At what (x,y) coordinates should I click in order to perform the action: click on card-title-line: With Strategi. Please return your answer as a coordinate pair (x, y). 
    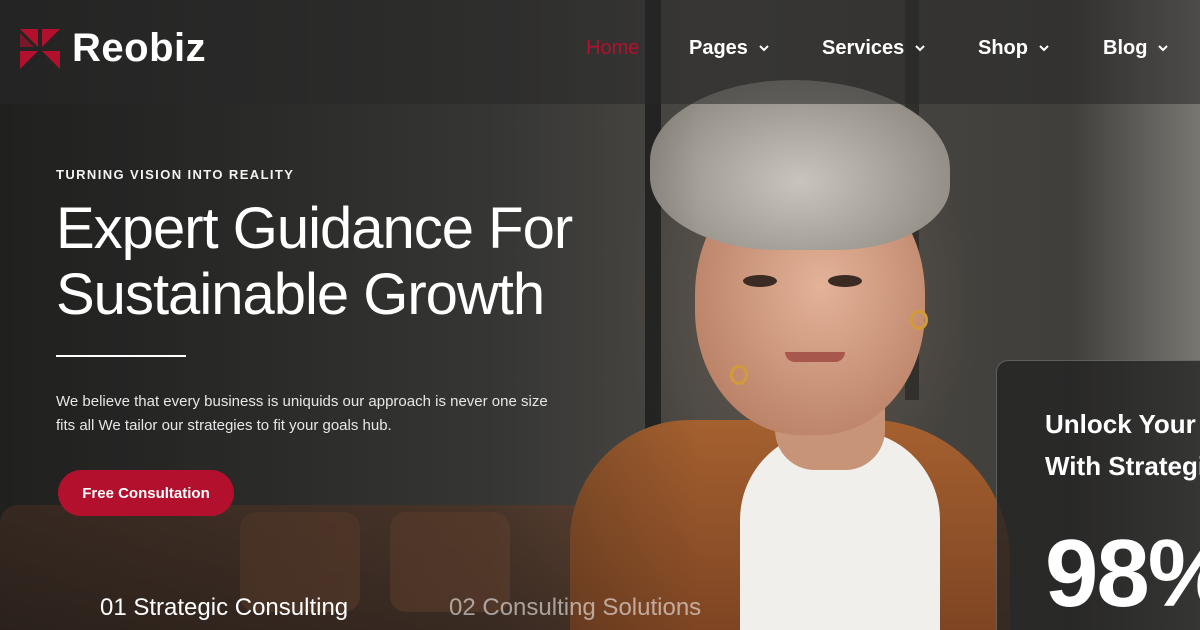
    Looking at the image, I should click on (1122, 466).